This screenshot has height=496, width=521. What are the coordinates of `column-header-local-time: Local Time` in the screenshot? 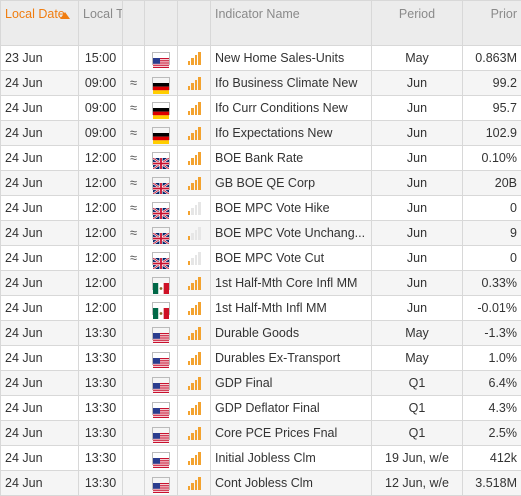 It's located at (101, 23).